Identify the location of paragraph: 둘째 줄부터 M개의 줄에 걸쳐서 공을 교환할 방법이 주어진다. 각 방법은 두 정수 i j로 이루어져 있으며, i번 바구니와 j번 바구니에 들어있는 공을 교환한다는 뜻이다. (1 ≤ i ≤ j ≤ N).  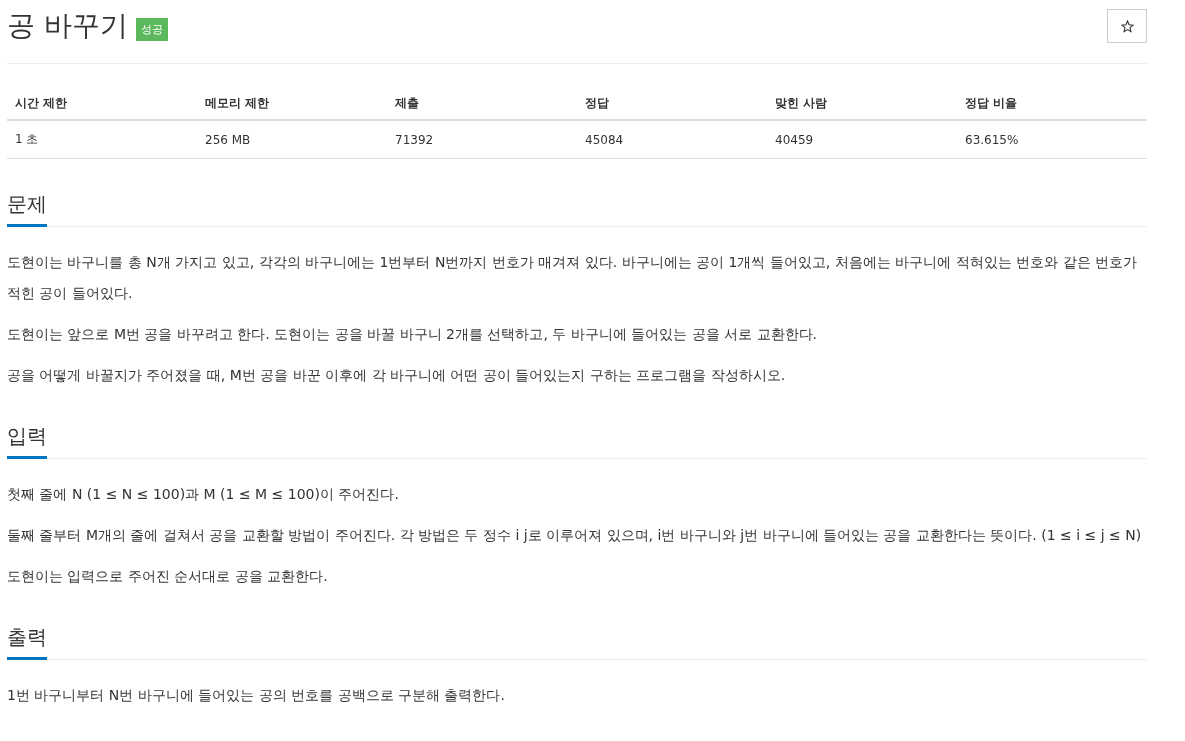
(575, 535).